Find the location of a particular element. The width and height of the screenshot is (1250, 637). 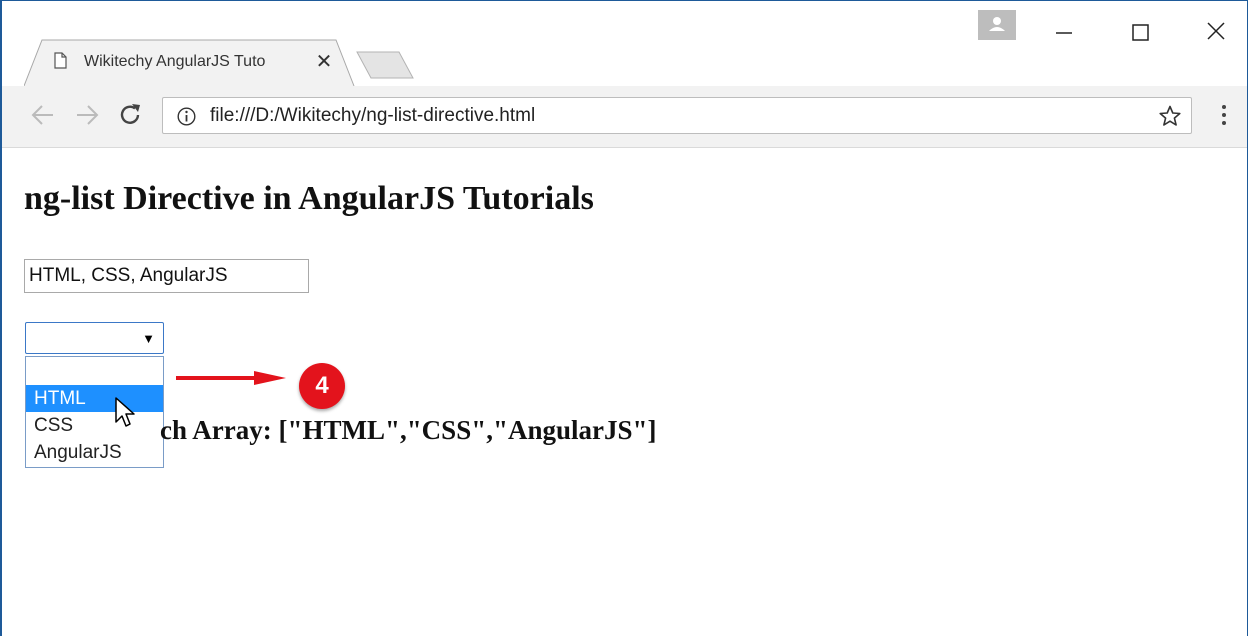

forward-icon is located at coordinates (87, 115).